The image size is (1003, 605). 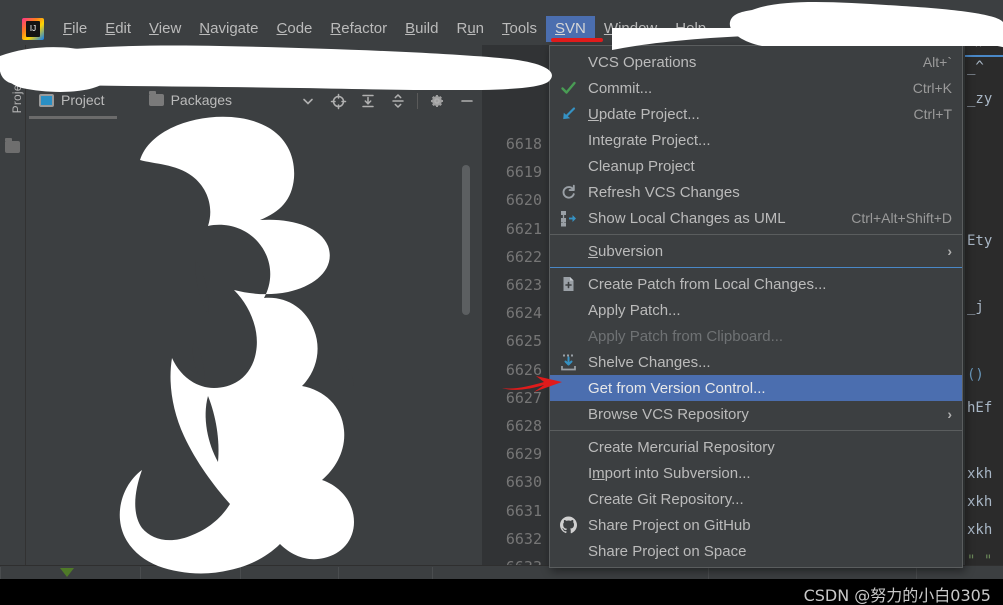 I want to click on check-icon, so click(x=568, y=88).